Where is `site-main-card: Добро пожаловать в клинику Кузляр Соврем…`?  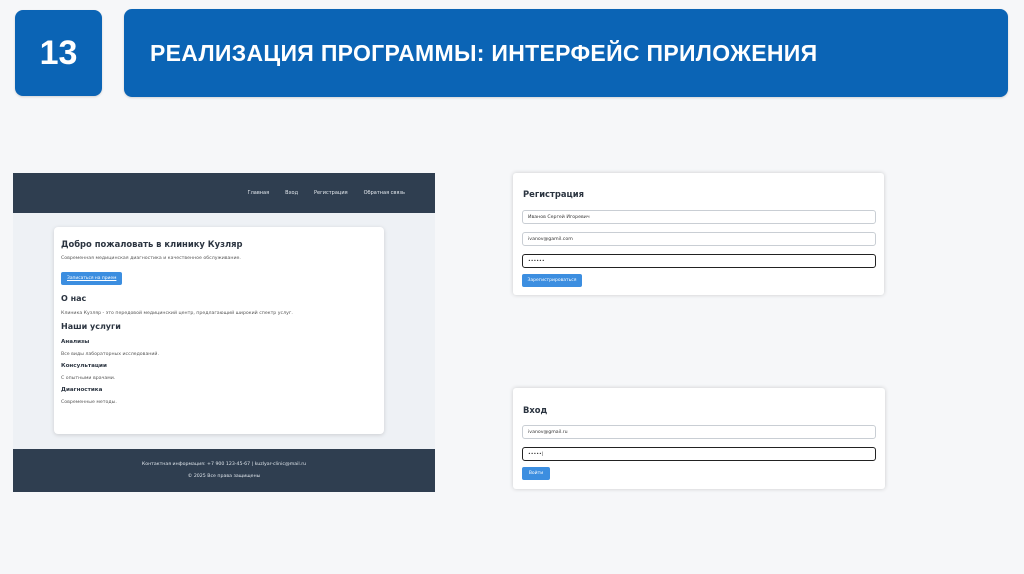 site-main-card: Добро пожаловать в клинику Кузляр Соврем… is located at coordinates (219, 330).